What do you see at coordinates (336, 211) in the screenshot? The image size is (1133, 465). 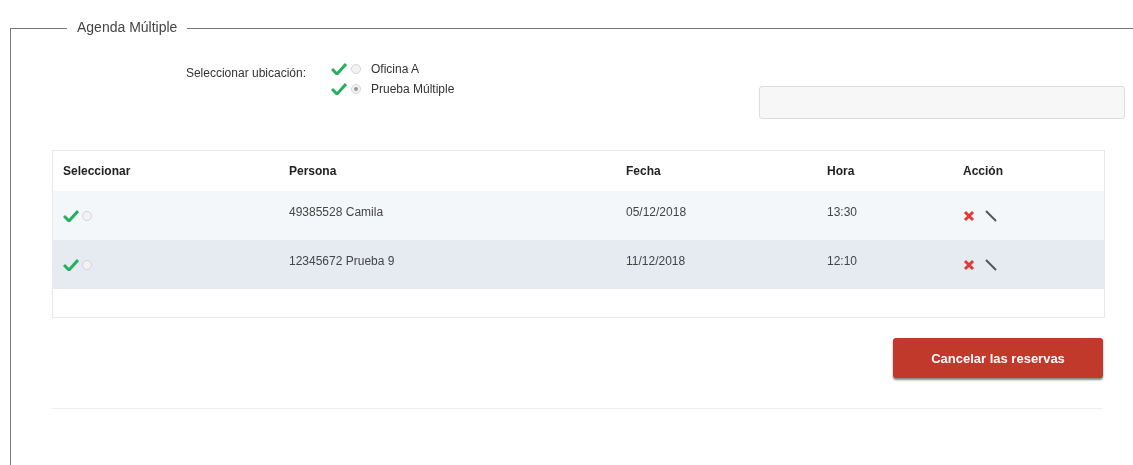 I see `table-cell-text: 49385528 Camila` at bounding box center [336, 211].